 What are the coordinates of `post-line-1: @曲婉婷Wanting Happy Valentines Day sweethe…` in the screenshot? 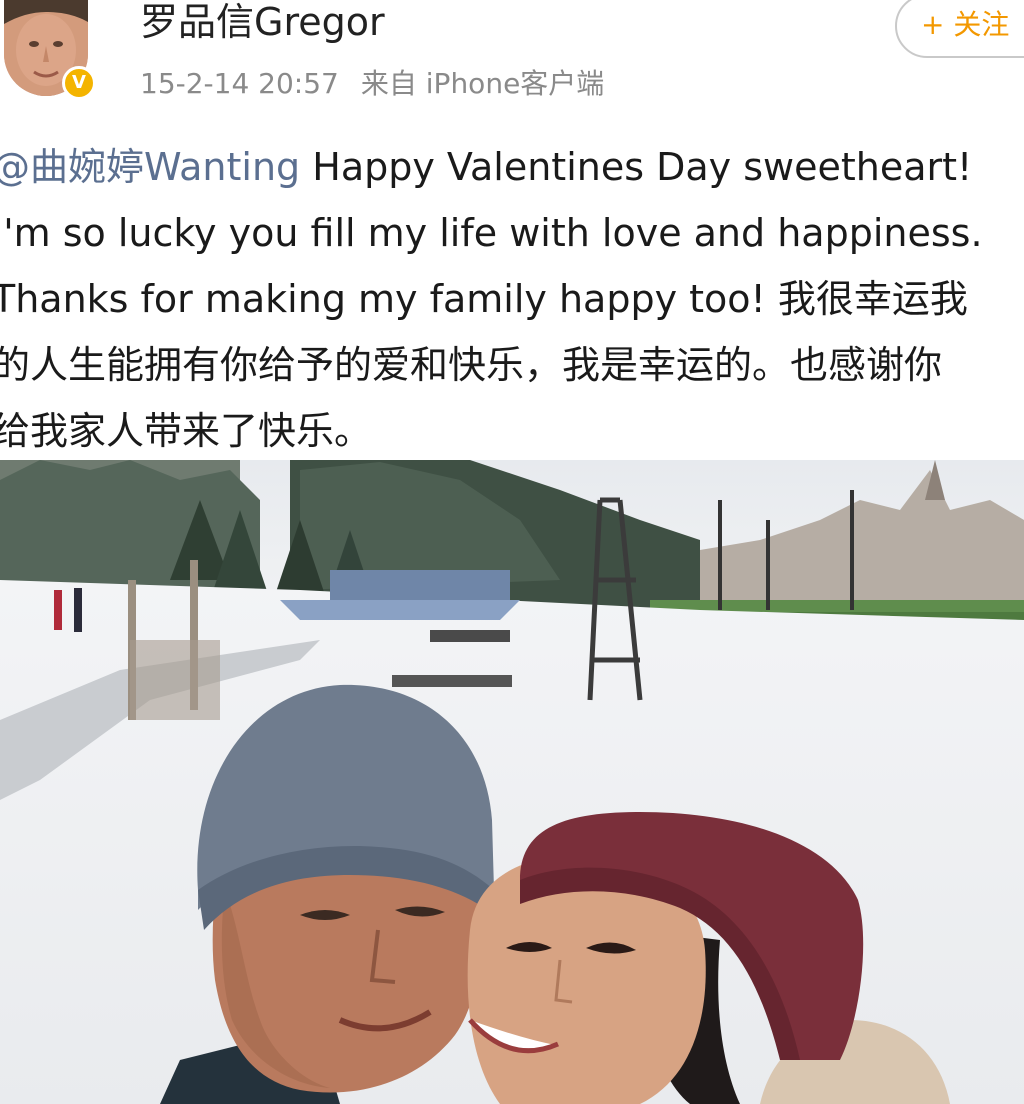 It's located at (512, 167).